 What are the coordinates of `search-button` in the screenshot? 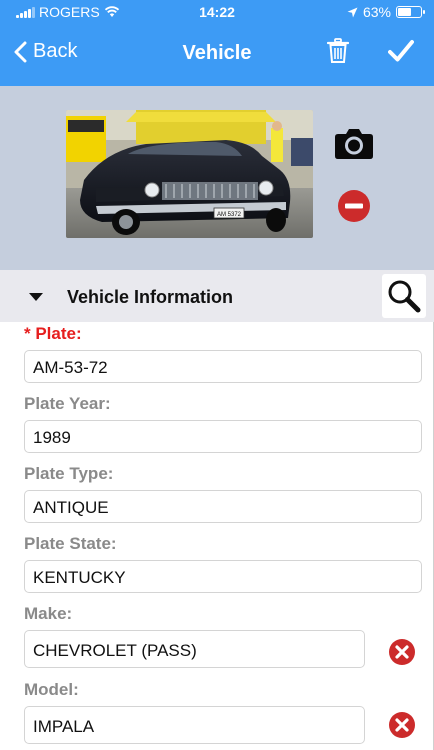 It's located at (404, 296).